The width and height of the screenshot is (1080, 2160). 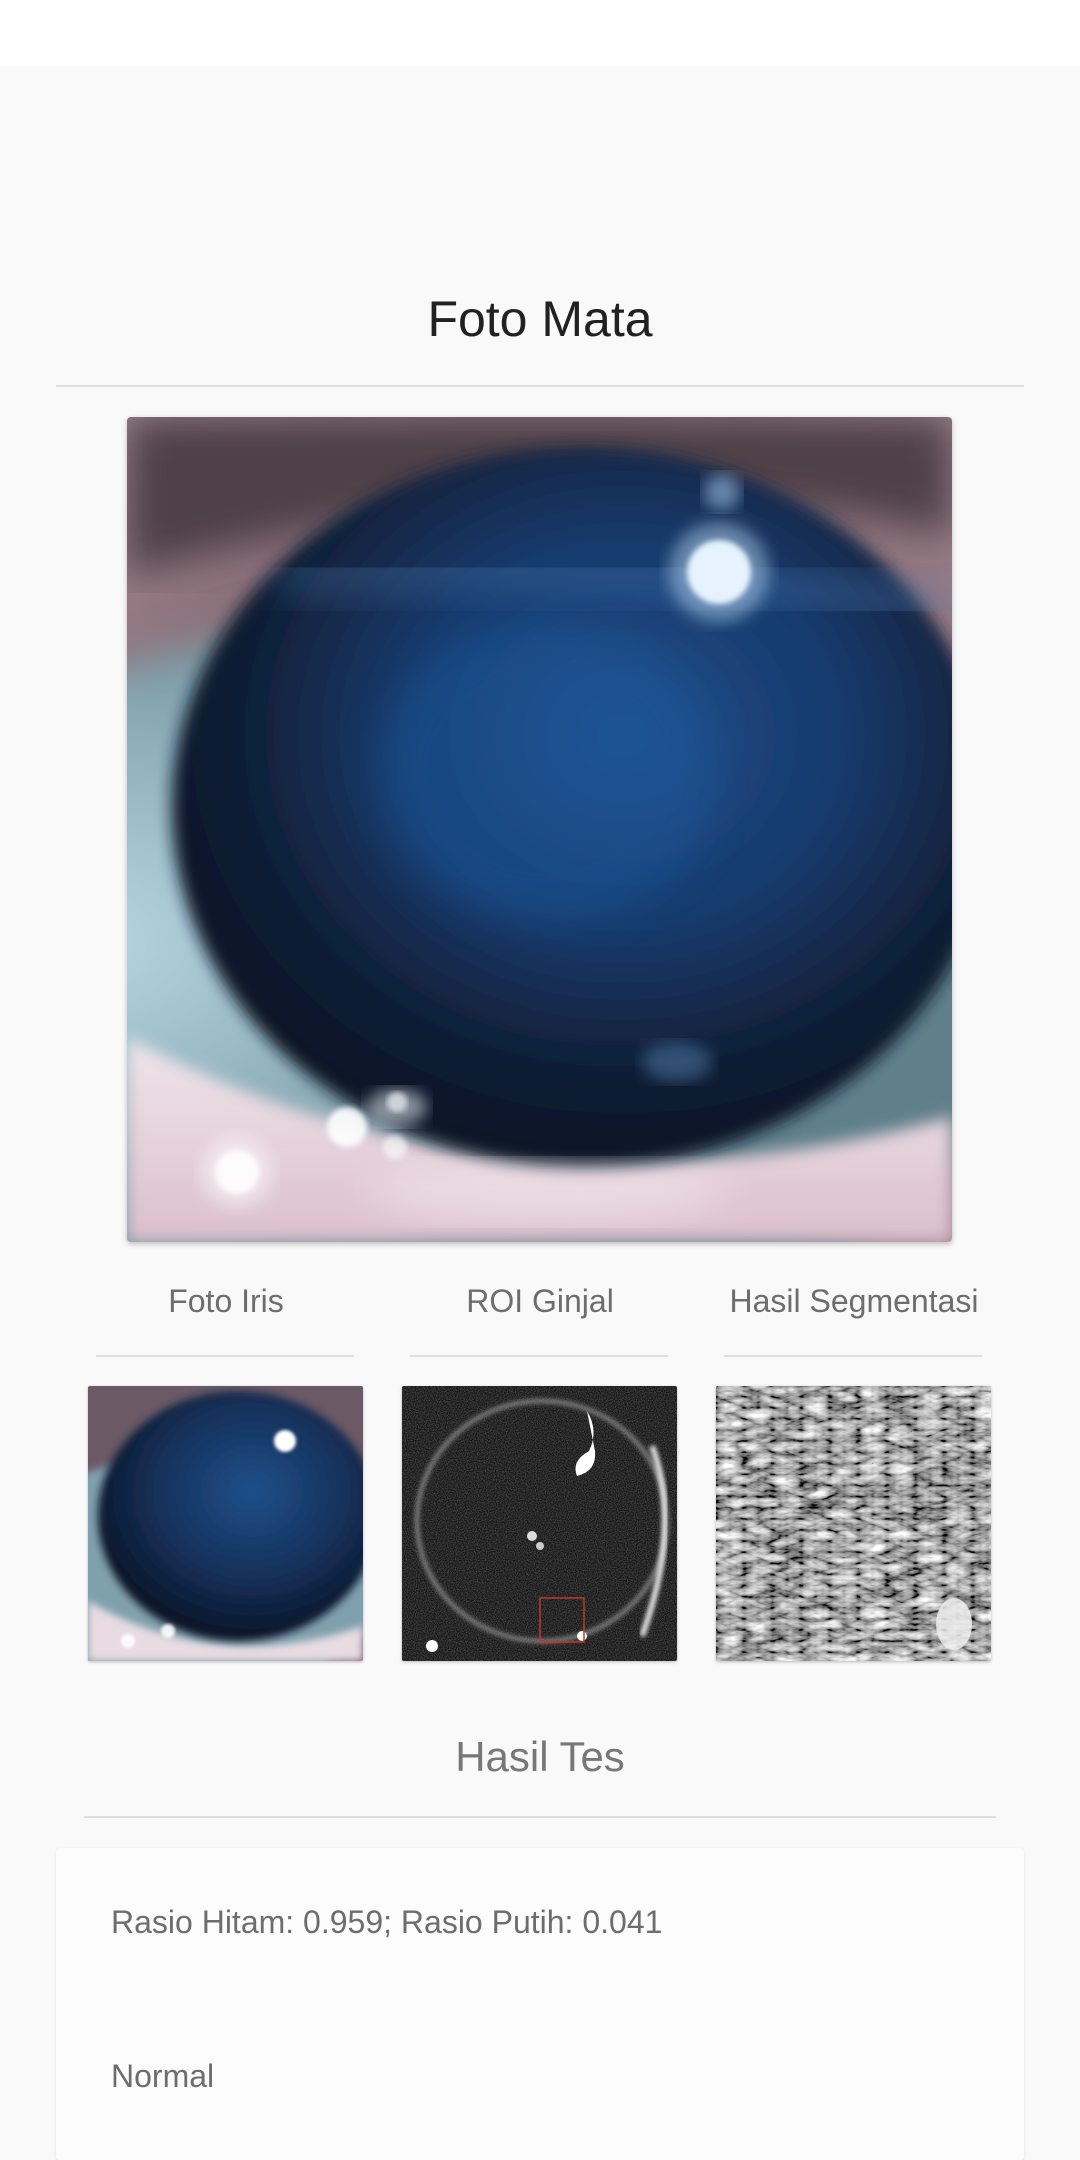 What do you see at coordinates (539, 1356) in the screenshot?
I see `thumb-divider-roi-ginjal` at bounding box center [539, 1356].